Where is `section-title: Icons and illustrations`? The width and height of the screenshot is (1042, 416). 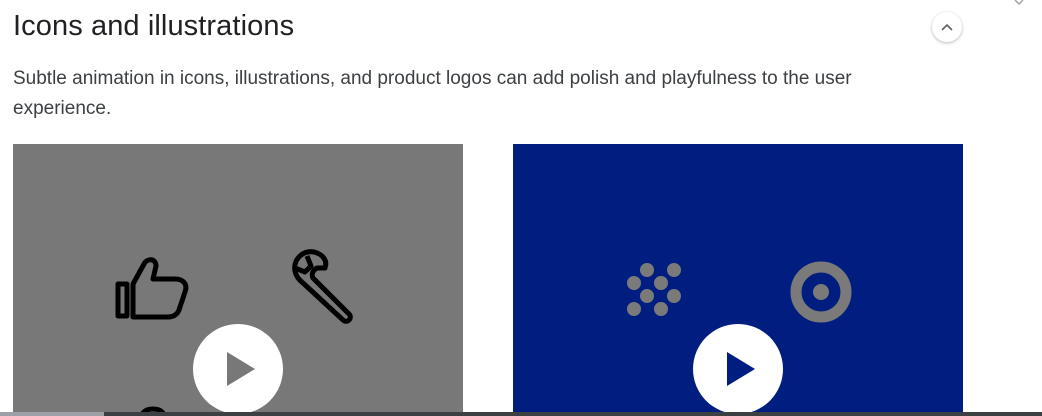 section-title: Icons and illustrations is located at coordinates (154, 26).